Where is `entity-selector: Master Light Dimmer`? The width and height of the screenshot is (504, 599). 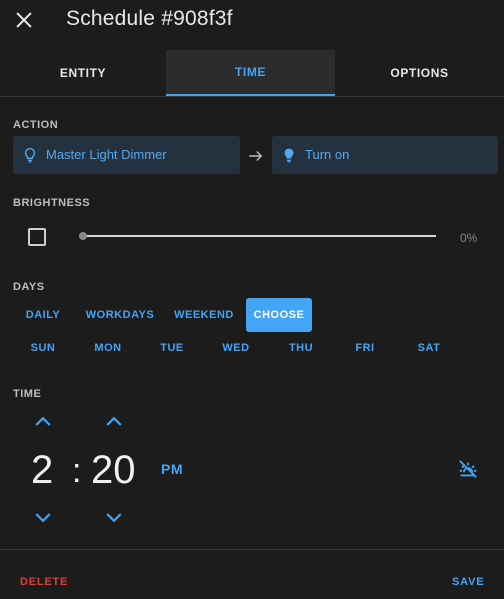
entity-selector: Master Light Dimmer is located at coordinates (126, 155).